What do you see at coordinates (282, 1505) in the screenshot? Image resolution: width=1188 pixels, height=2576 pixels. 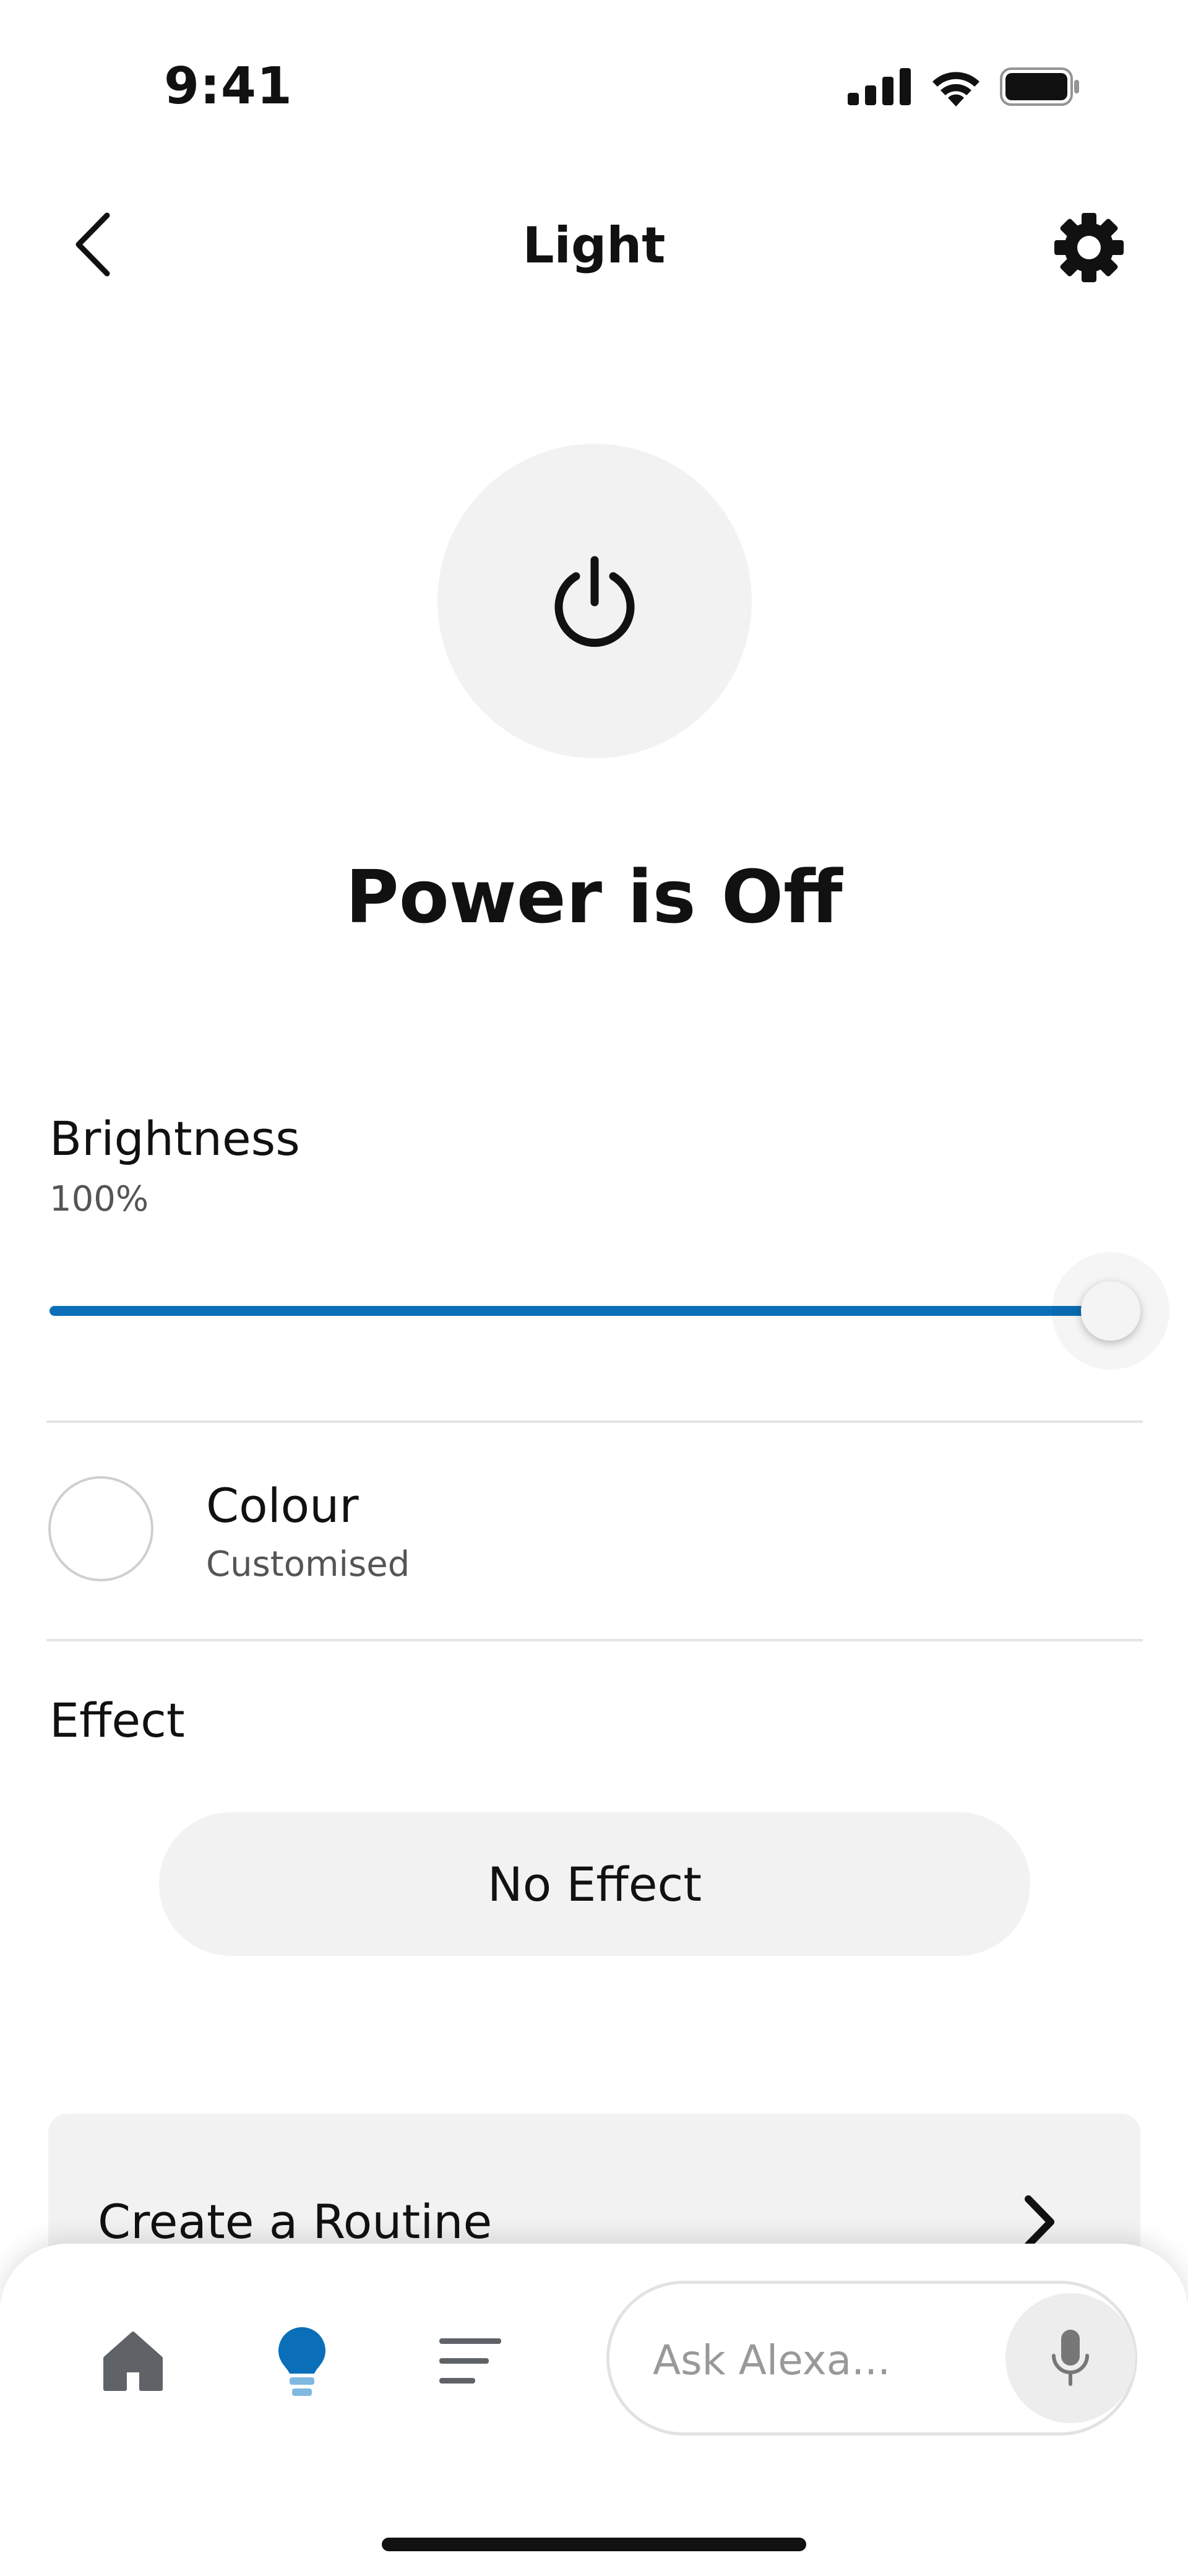 I see `colour-label: Colour` at bounding box center [282, 1505].